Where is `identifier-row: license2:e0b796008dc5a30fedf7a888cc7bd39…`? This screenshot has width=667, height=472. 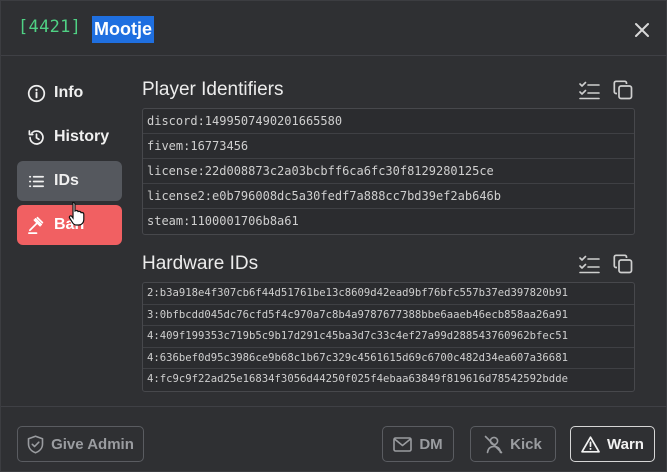 identifier-row: license2:e0b796008dc5a30fedf7a888cc7bd39… is located at coordinates (388, 196).